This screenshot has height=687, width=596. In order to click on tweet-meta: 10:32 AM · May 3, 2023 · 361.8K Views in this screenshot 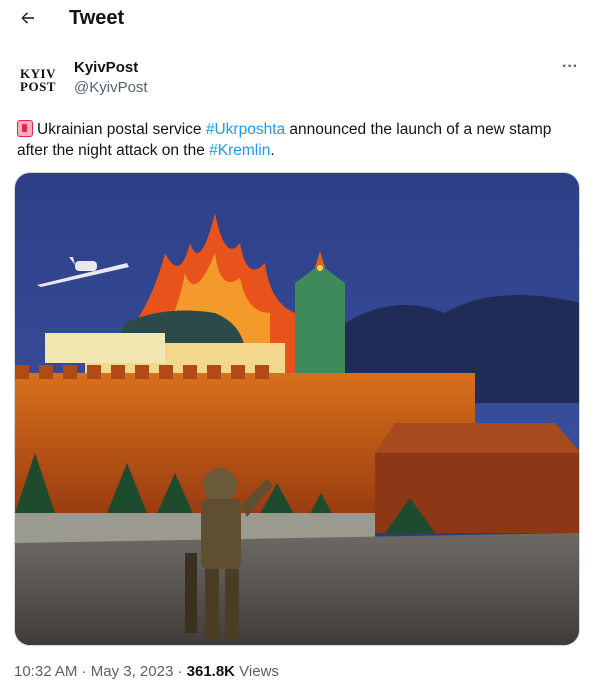, I will do `click(146, 672)`.